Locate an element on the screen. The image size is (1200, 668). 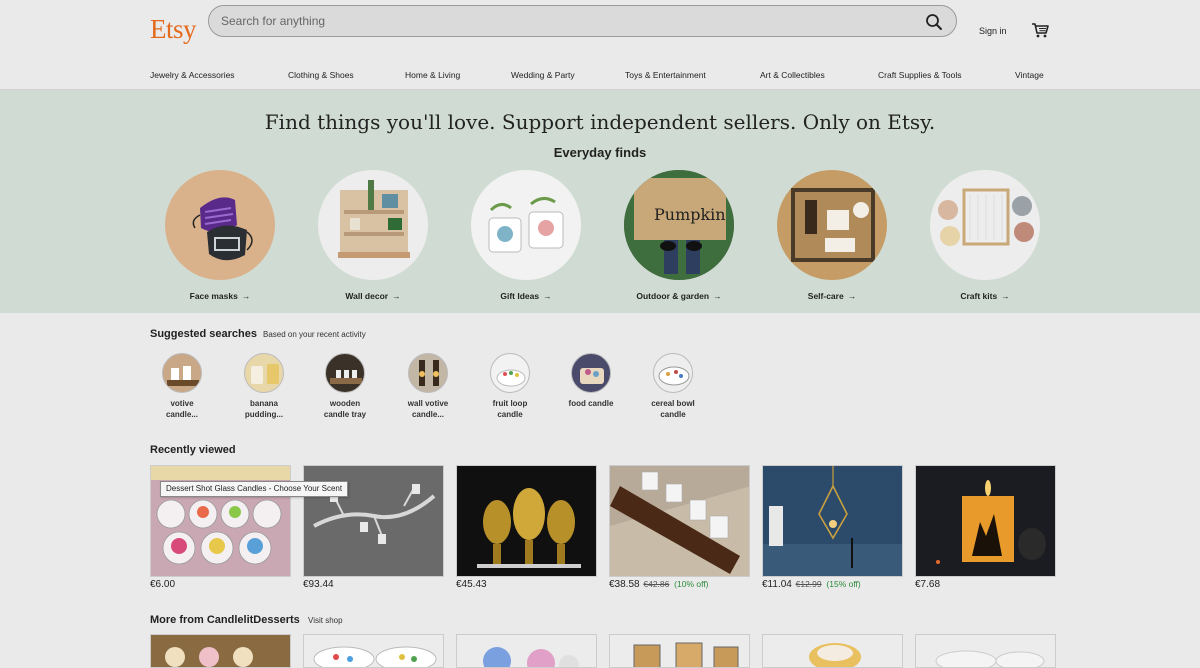
recently-viewed-item: €11.04 €12.99 (15% off) is located at coordinates (832, 527).